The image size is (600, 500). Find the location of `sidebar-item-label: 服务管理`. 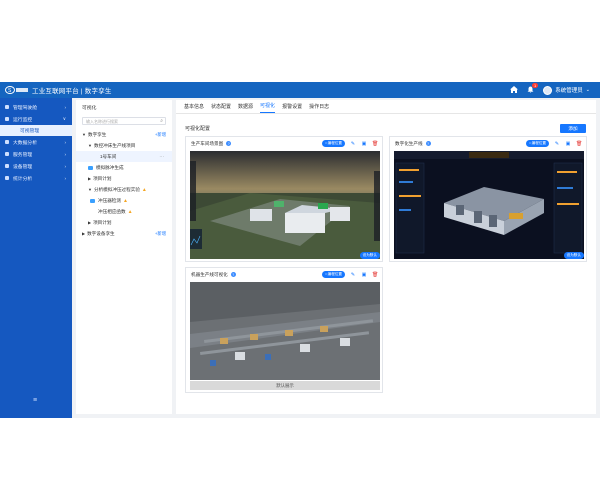

sidebar-item-label: 服务管理 is located at coordinates (23, 155).